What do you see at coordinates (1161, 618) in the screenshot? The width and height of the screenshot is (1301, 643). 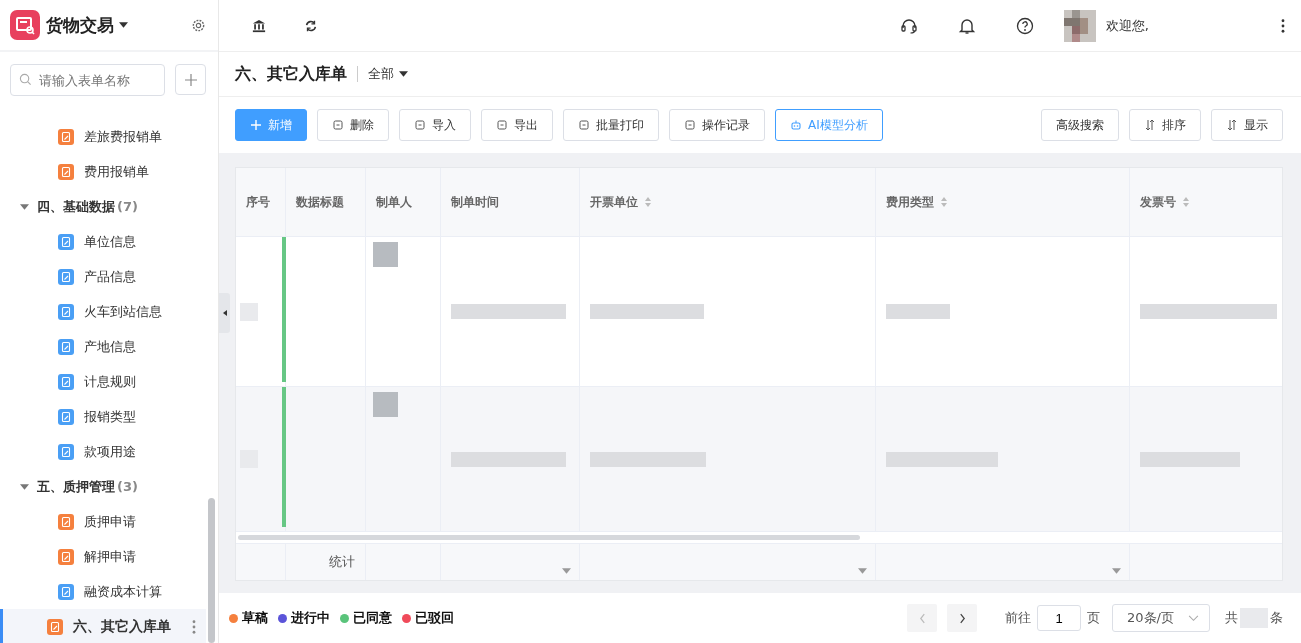 I see `page-size-dropdown: 20条/页` at bounding box center [1161, 618].